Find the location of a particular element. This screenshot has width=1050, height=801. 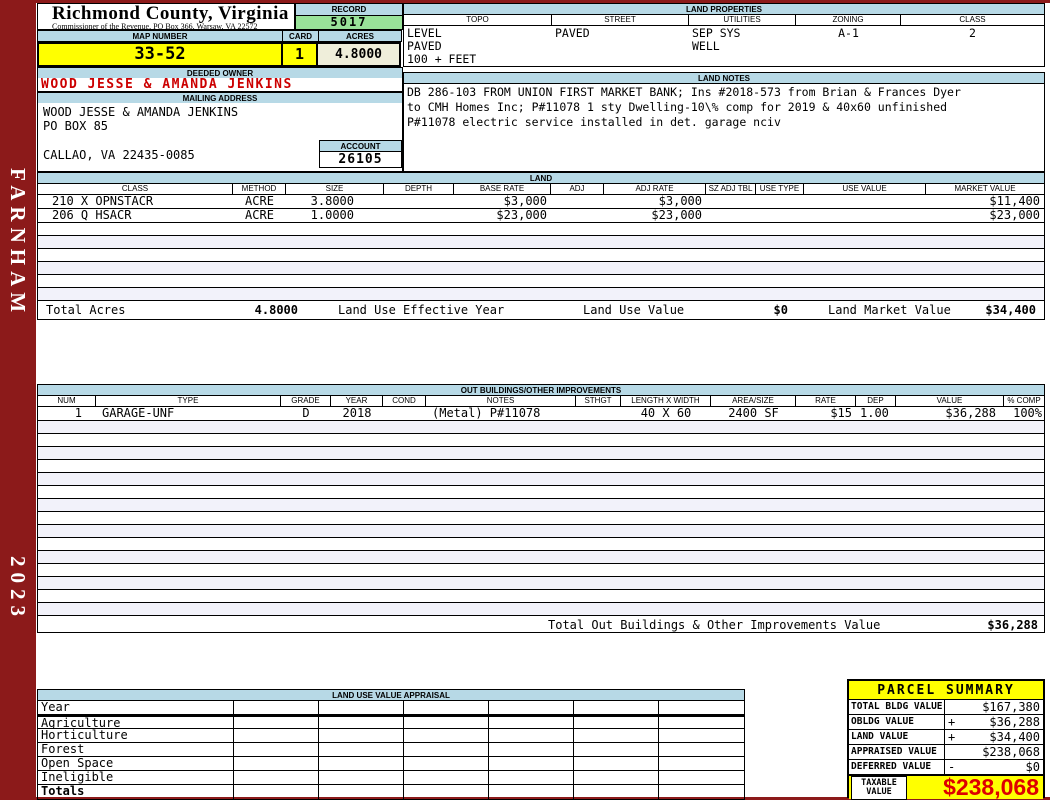

lua-row-year: Year is located at coordinates (391, 708).